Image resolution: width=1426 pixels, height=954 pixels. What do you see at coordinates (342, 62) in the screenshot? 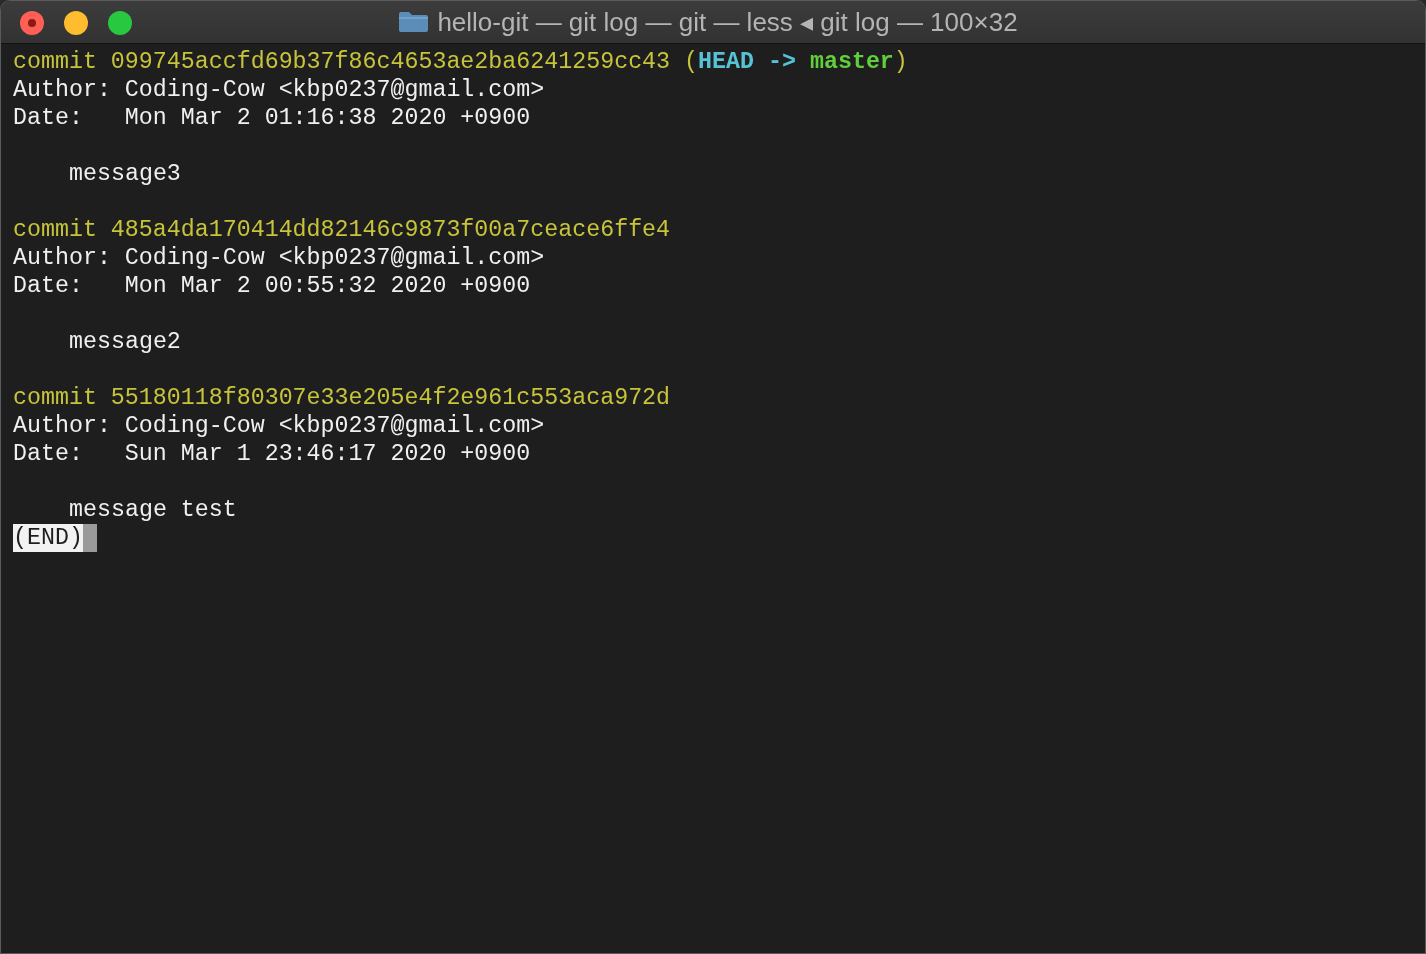
I see `commit-hash: commit 099745accfd69b37f86c4653ae2ba6241259cc43` at bounding box center [342, 62].